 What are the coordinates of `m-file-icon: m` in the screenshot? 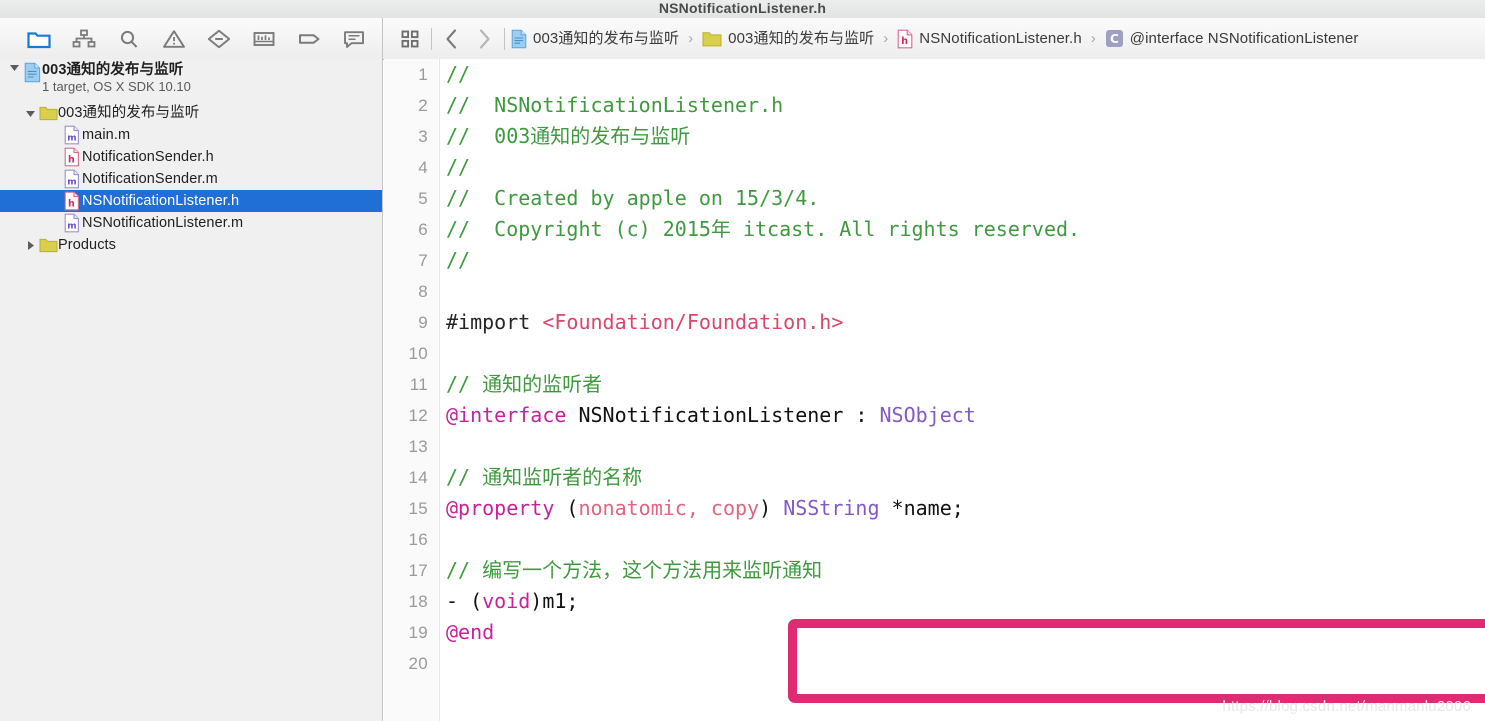 It's located at (72, 179).